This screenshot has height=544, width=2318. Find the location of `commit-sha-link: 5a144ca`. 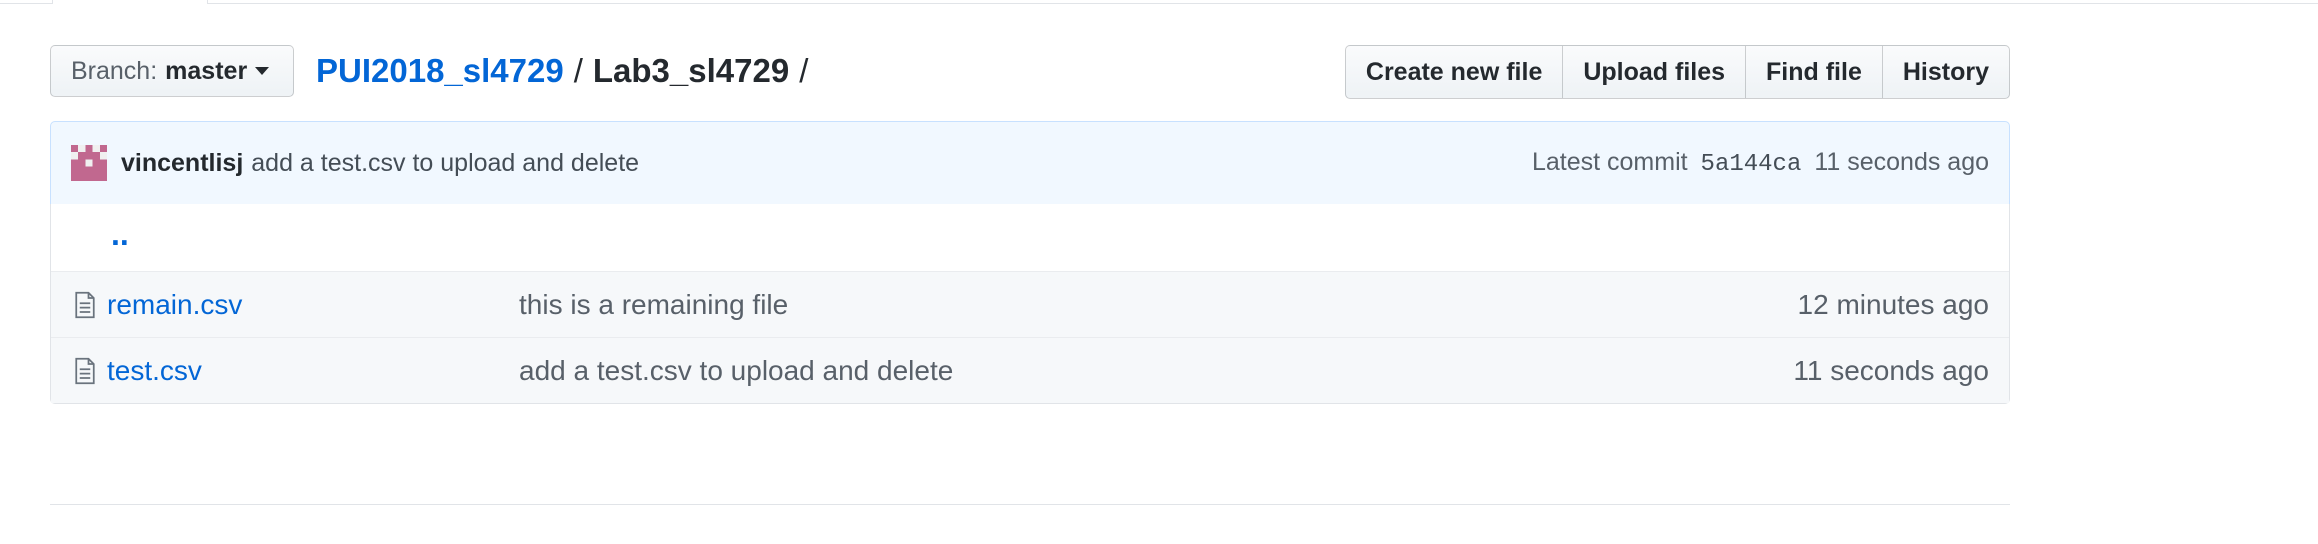

commit-sha-link: 5a144ca is located at coordinates (1751, 164).